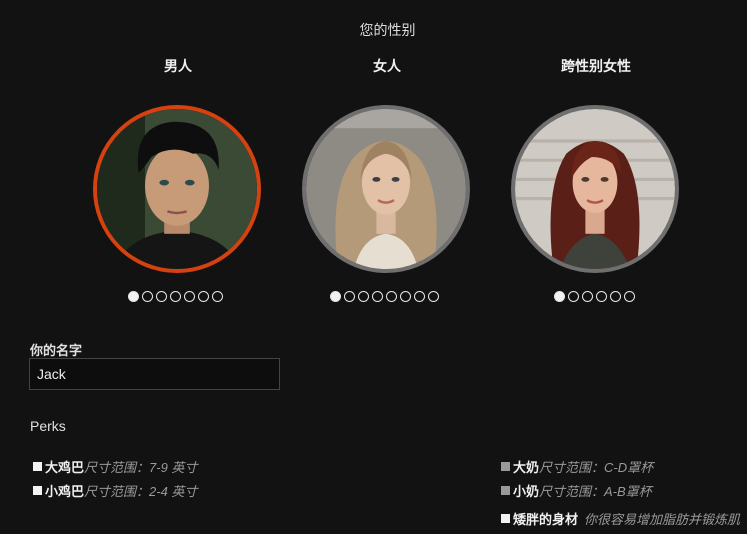  I want to click on gender-avatar-female, so click(386, 189).